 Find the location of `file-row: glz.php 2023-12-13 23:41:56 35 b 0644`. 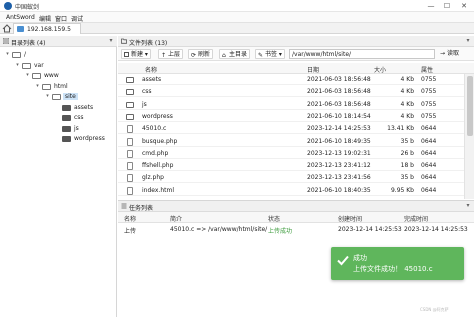

file-row: glz.php 2023-12-13 23:41:56 35 b 0644 is located at coordinates (296, 178).